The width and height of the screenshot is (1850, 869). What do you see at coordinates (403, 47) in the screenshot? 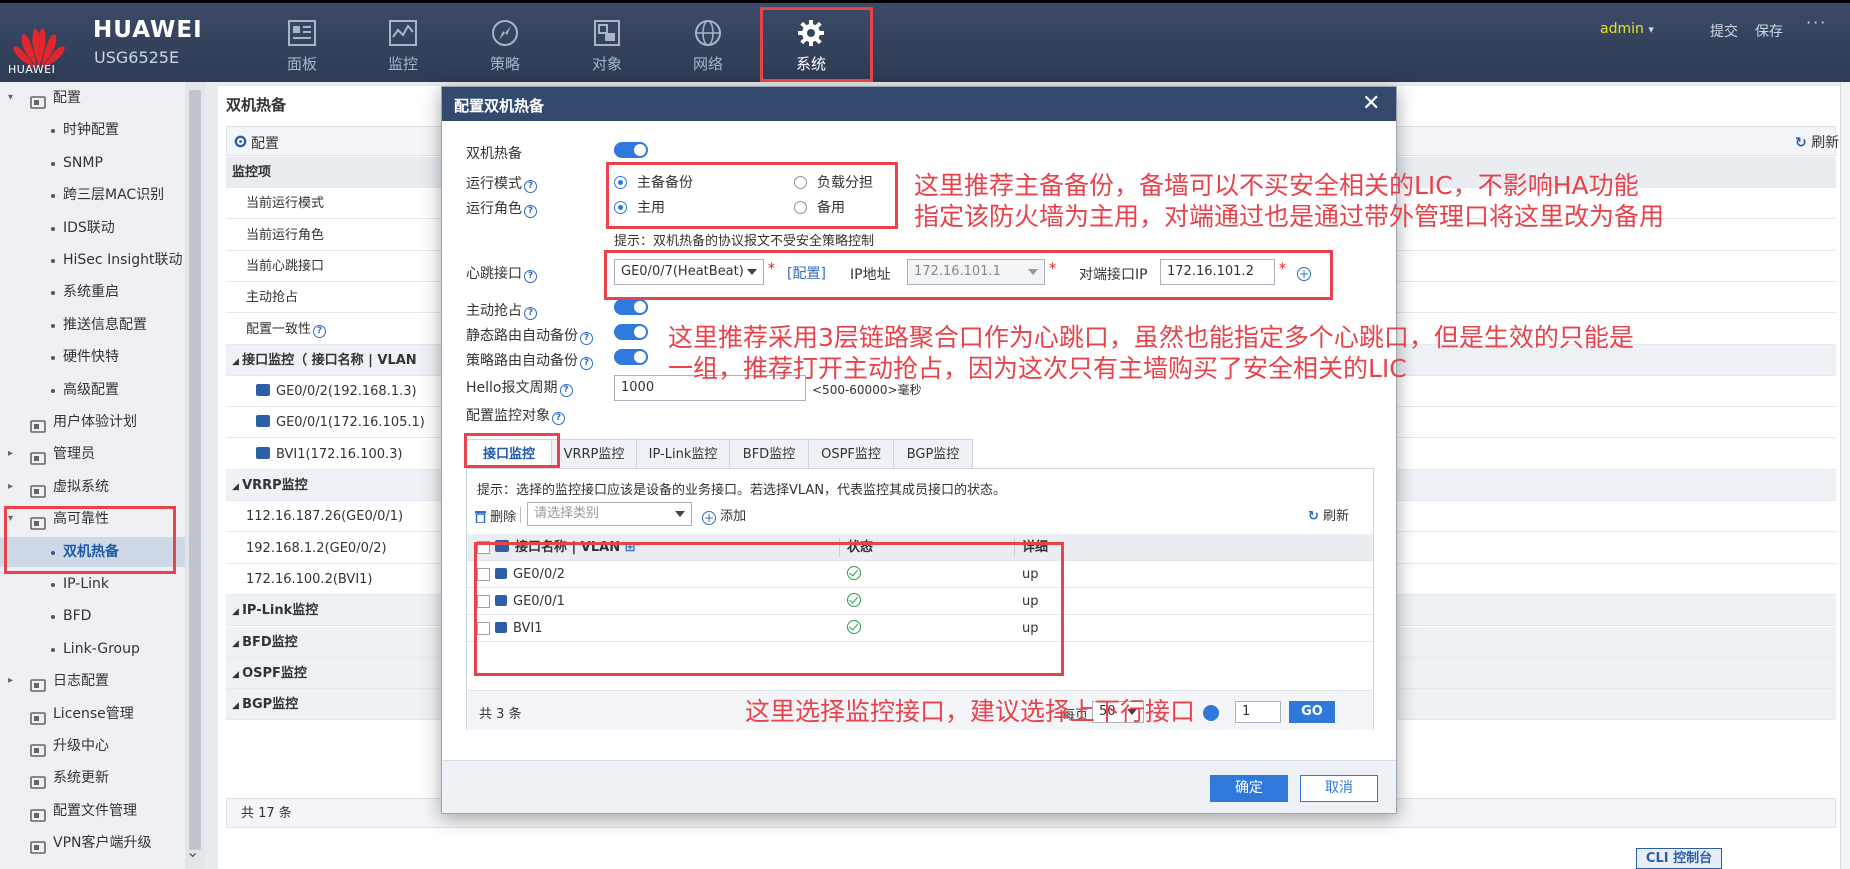
I see `nav-monitor: 监控` at bounding box center [403, 47].